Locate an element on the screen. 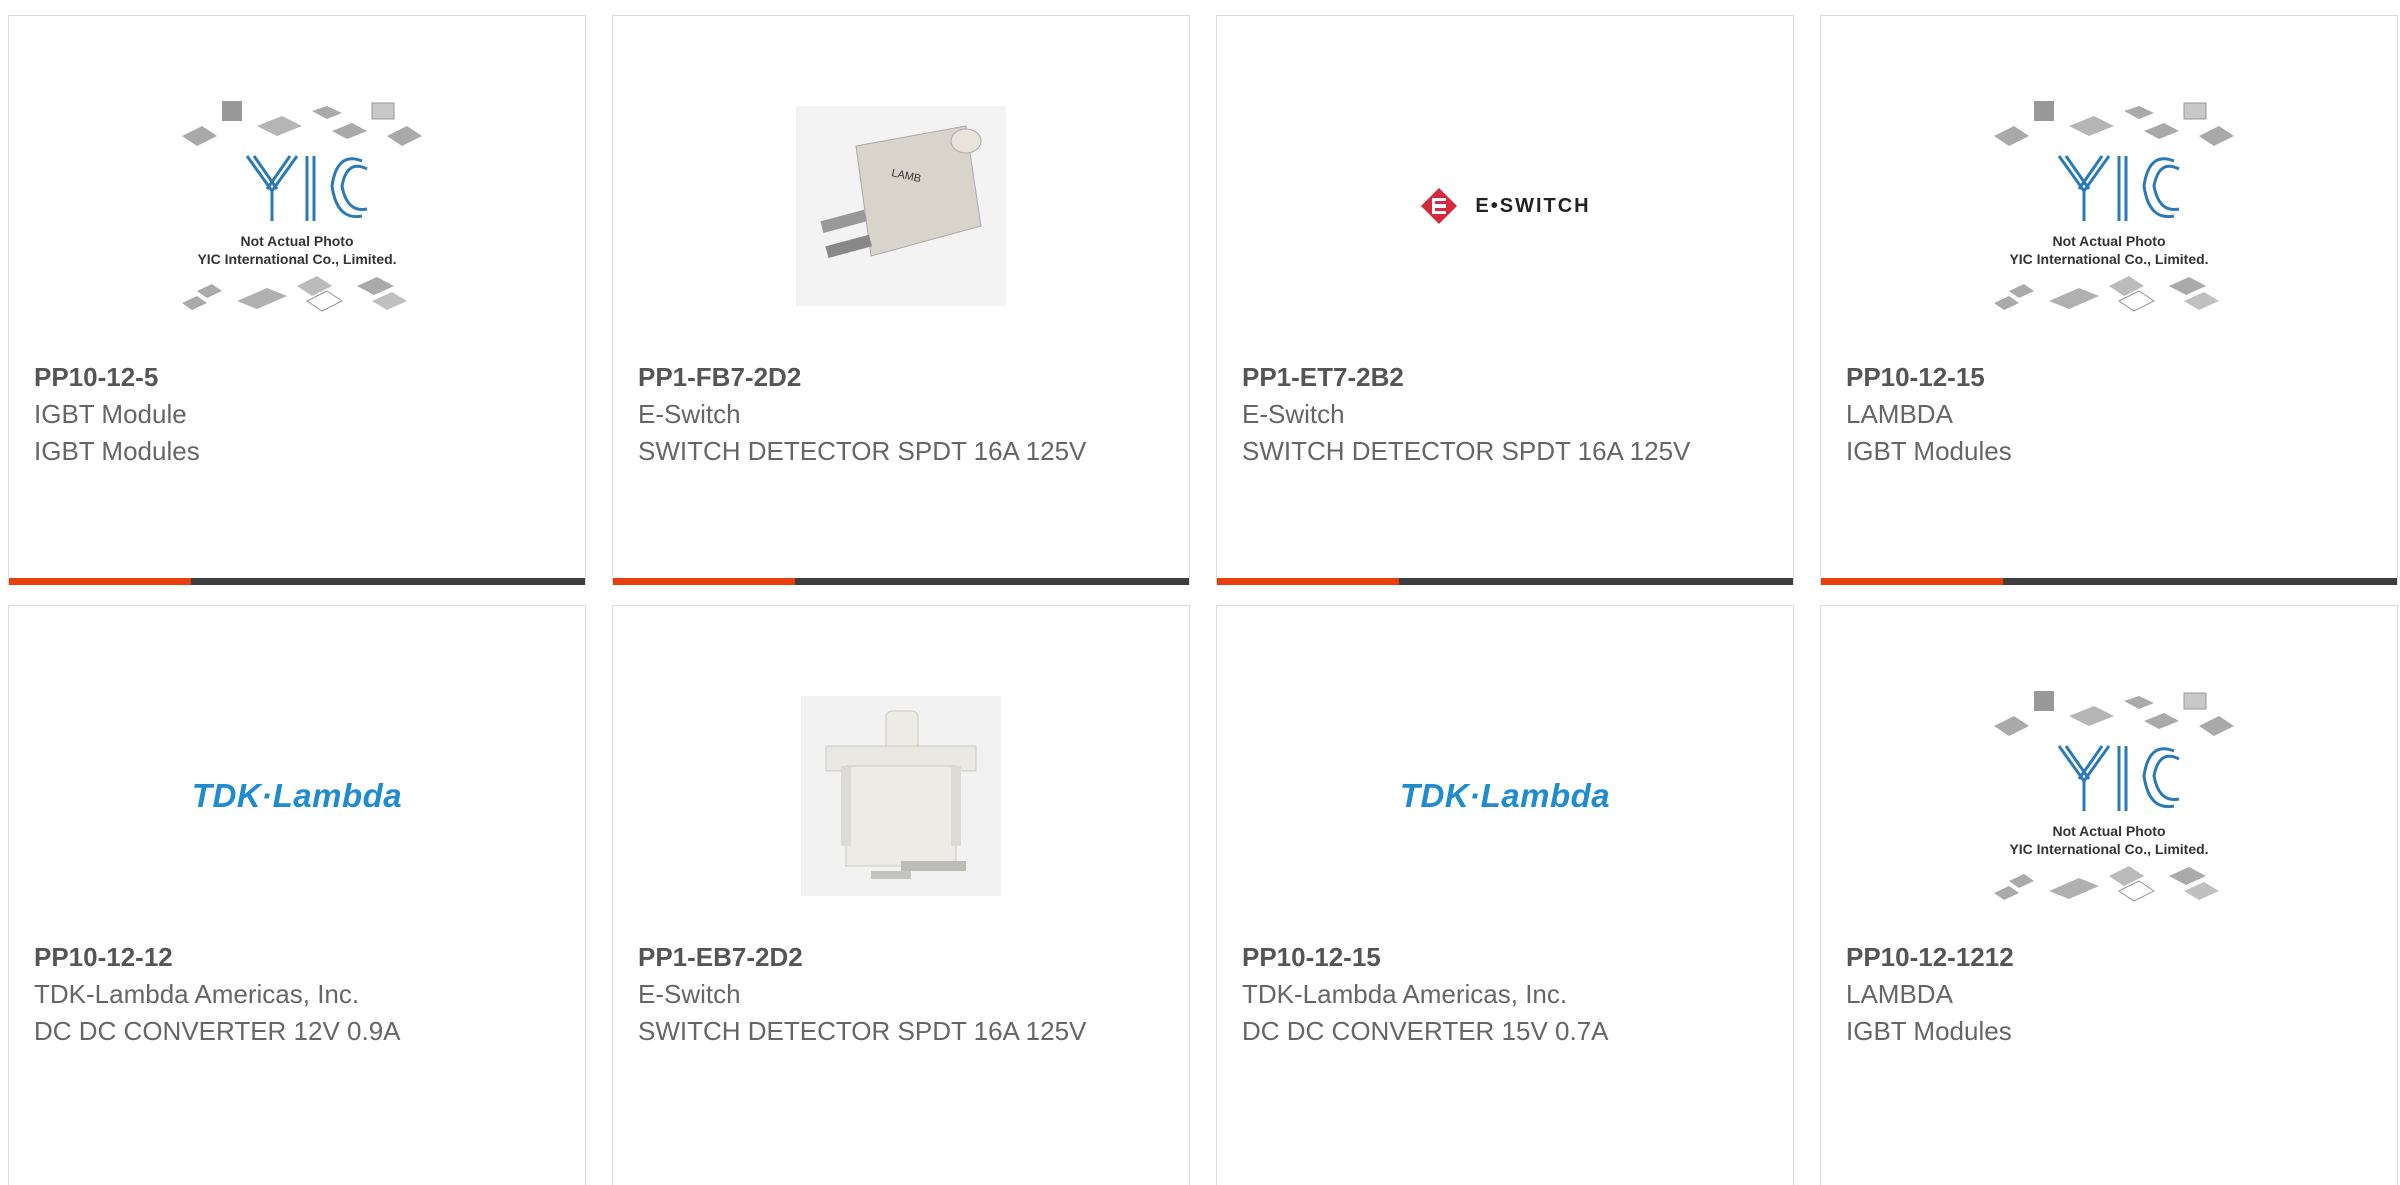  switch-photo-white is located at coordinates (901, 796).